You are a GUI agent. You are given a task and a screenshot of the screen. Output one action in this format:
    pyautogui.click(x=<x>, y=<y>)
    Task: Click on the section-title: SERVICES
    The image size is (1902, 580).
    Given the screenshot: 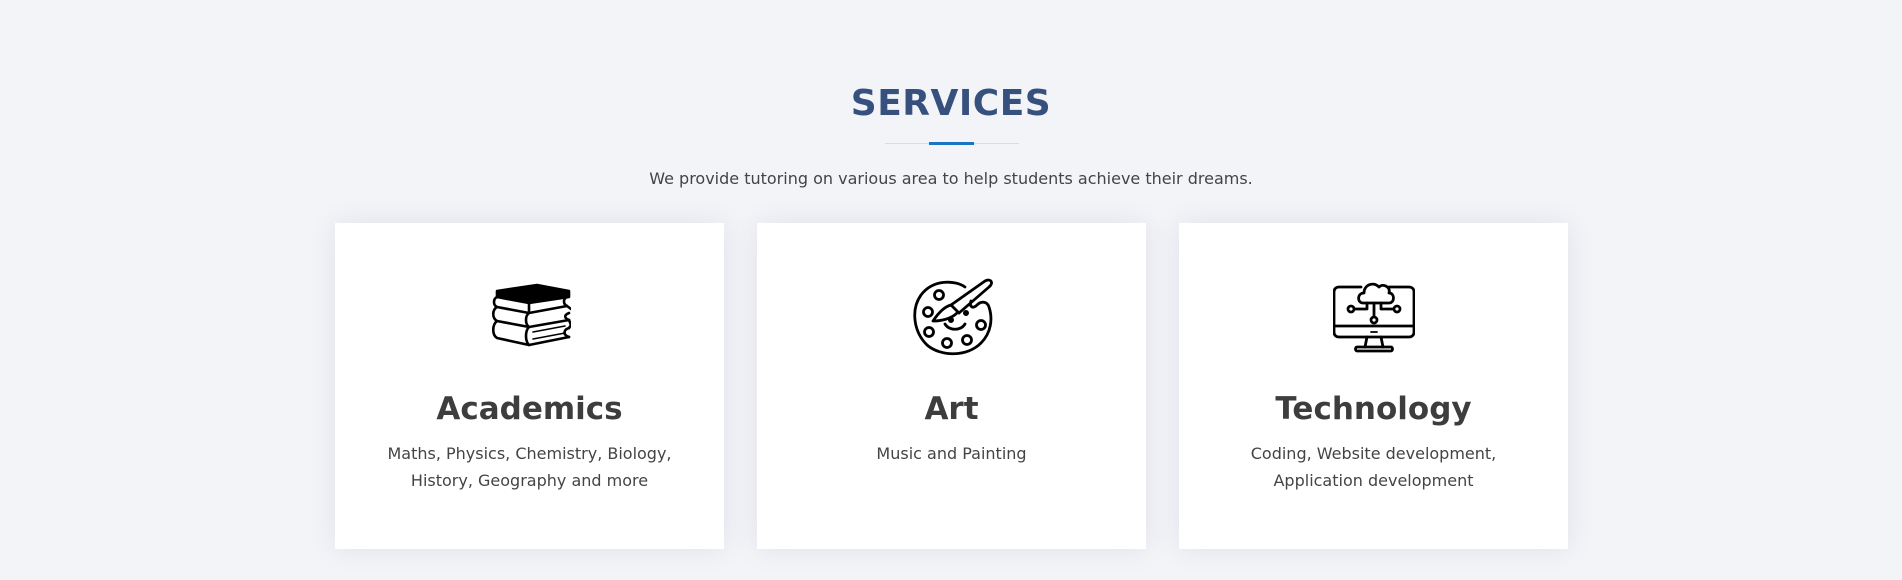 What is the action you would take?
    pyautogui.click(x=951, y=103)
    